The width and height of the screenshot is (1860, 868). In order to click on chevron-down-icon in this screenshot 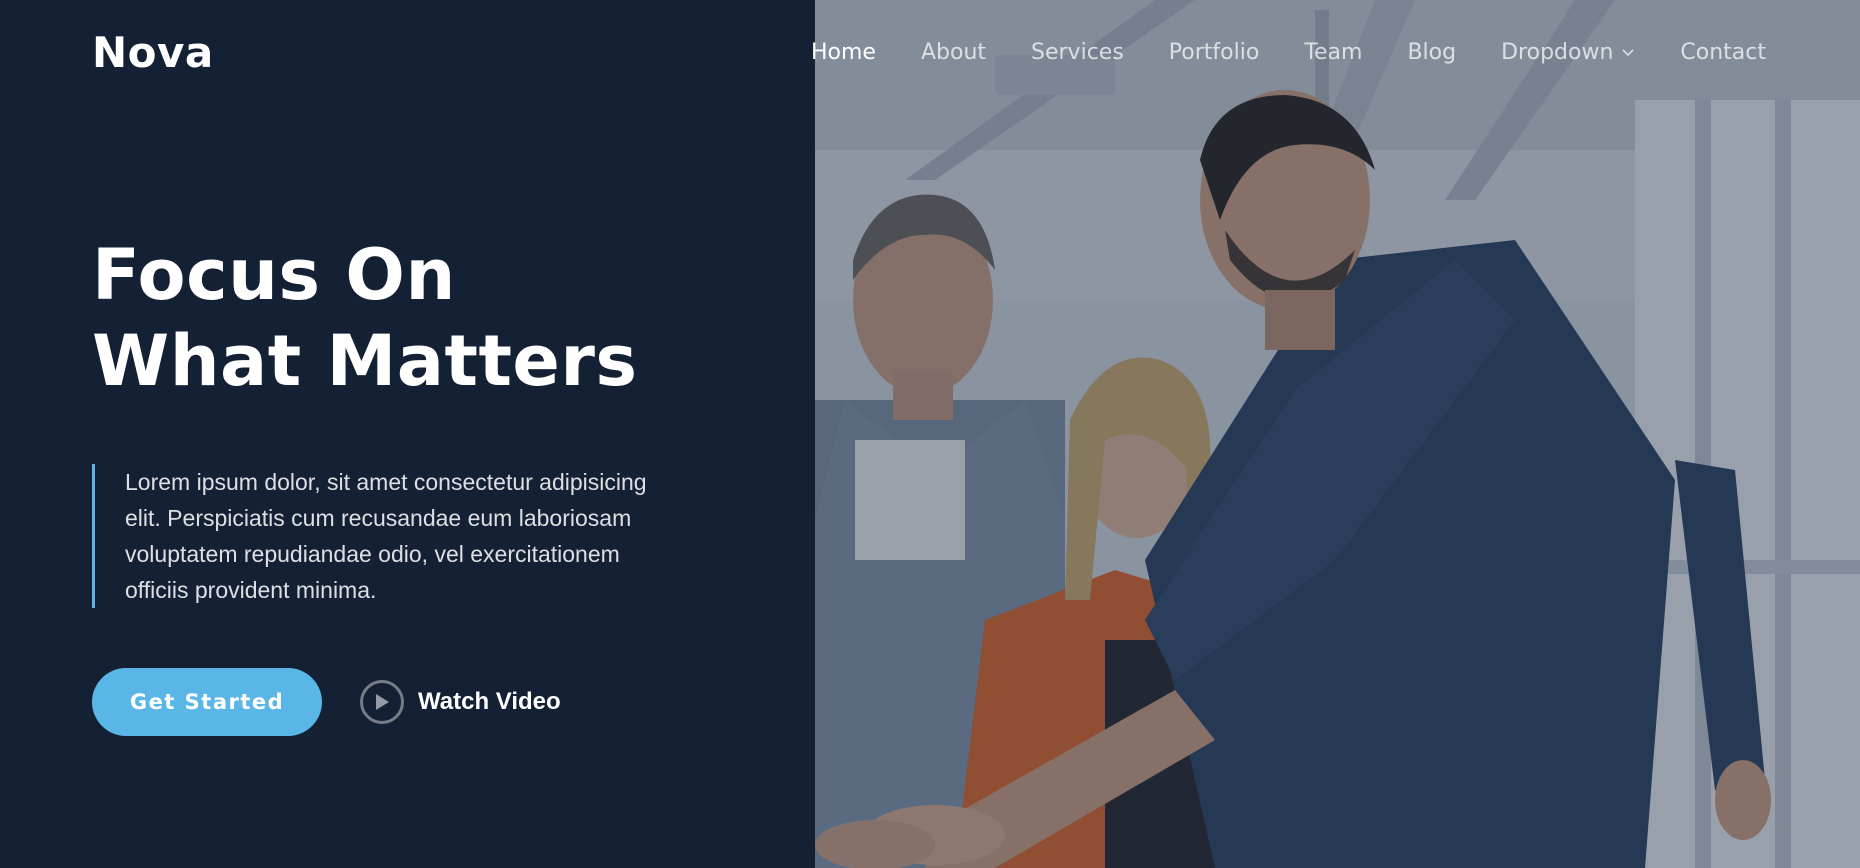, I will do `click(1628, 52)`.